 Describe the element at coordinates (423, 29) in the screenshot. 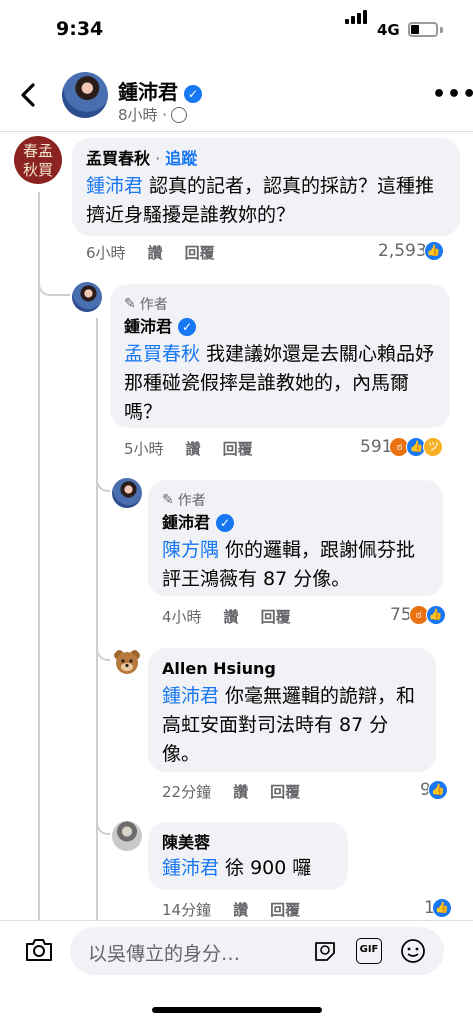

I see `battery-icon` at that location.